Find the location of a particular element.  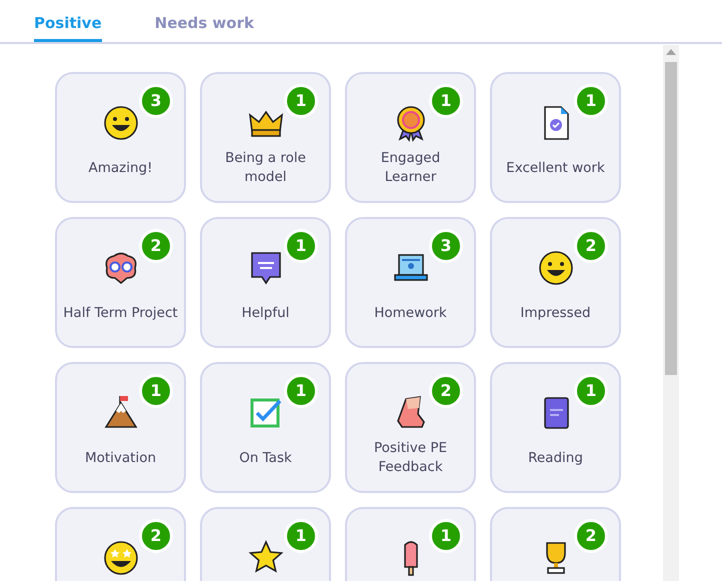

skill-label: Engaged Learner is located at coordinates (411, 168).